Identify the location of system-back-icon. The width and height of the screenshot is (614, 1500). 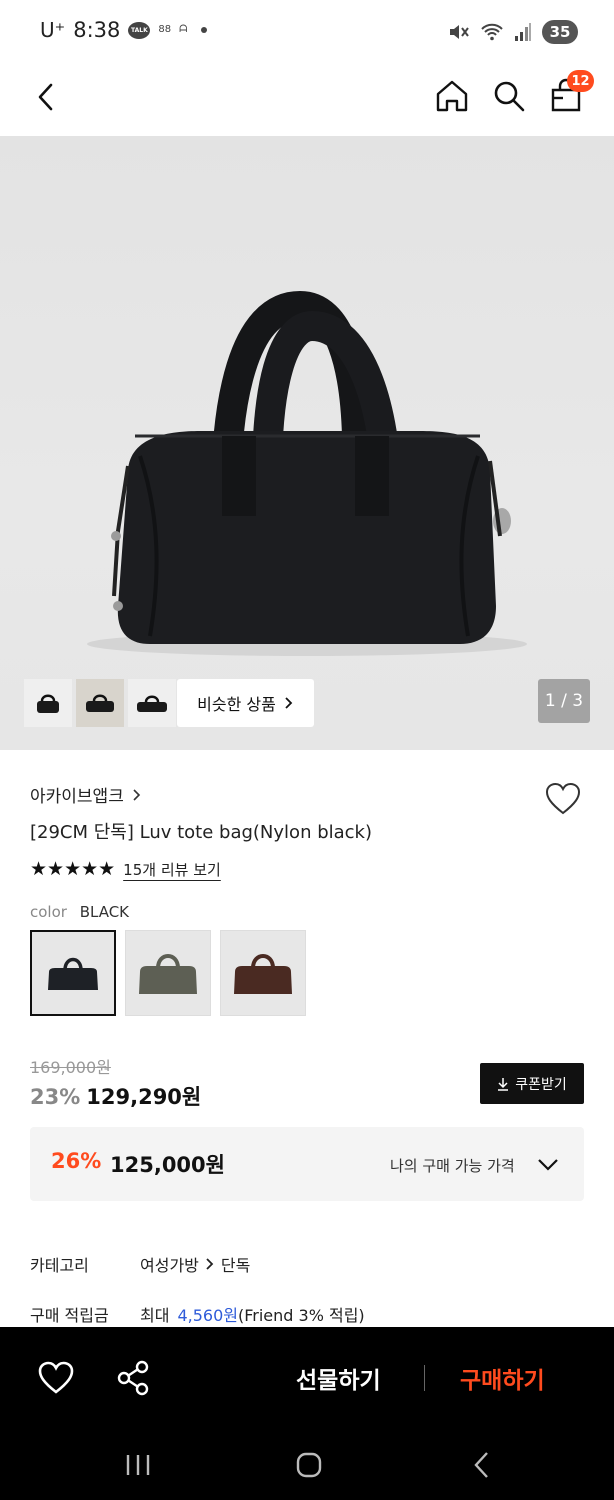
(481, 1465).